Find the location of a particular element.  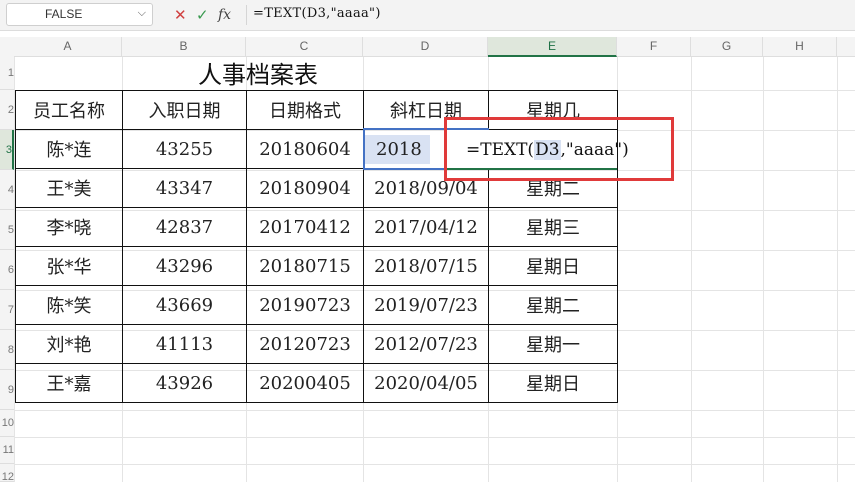

formula-divider is located at coordinates (246, 15).